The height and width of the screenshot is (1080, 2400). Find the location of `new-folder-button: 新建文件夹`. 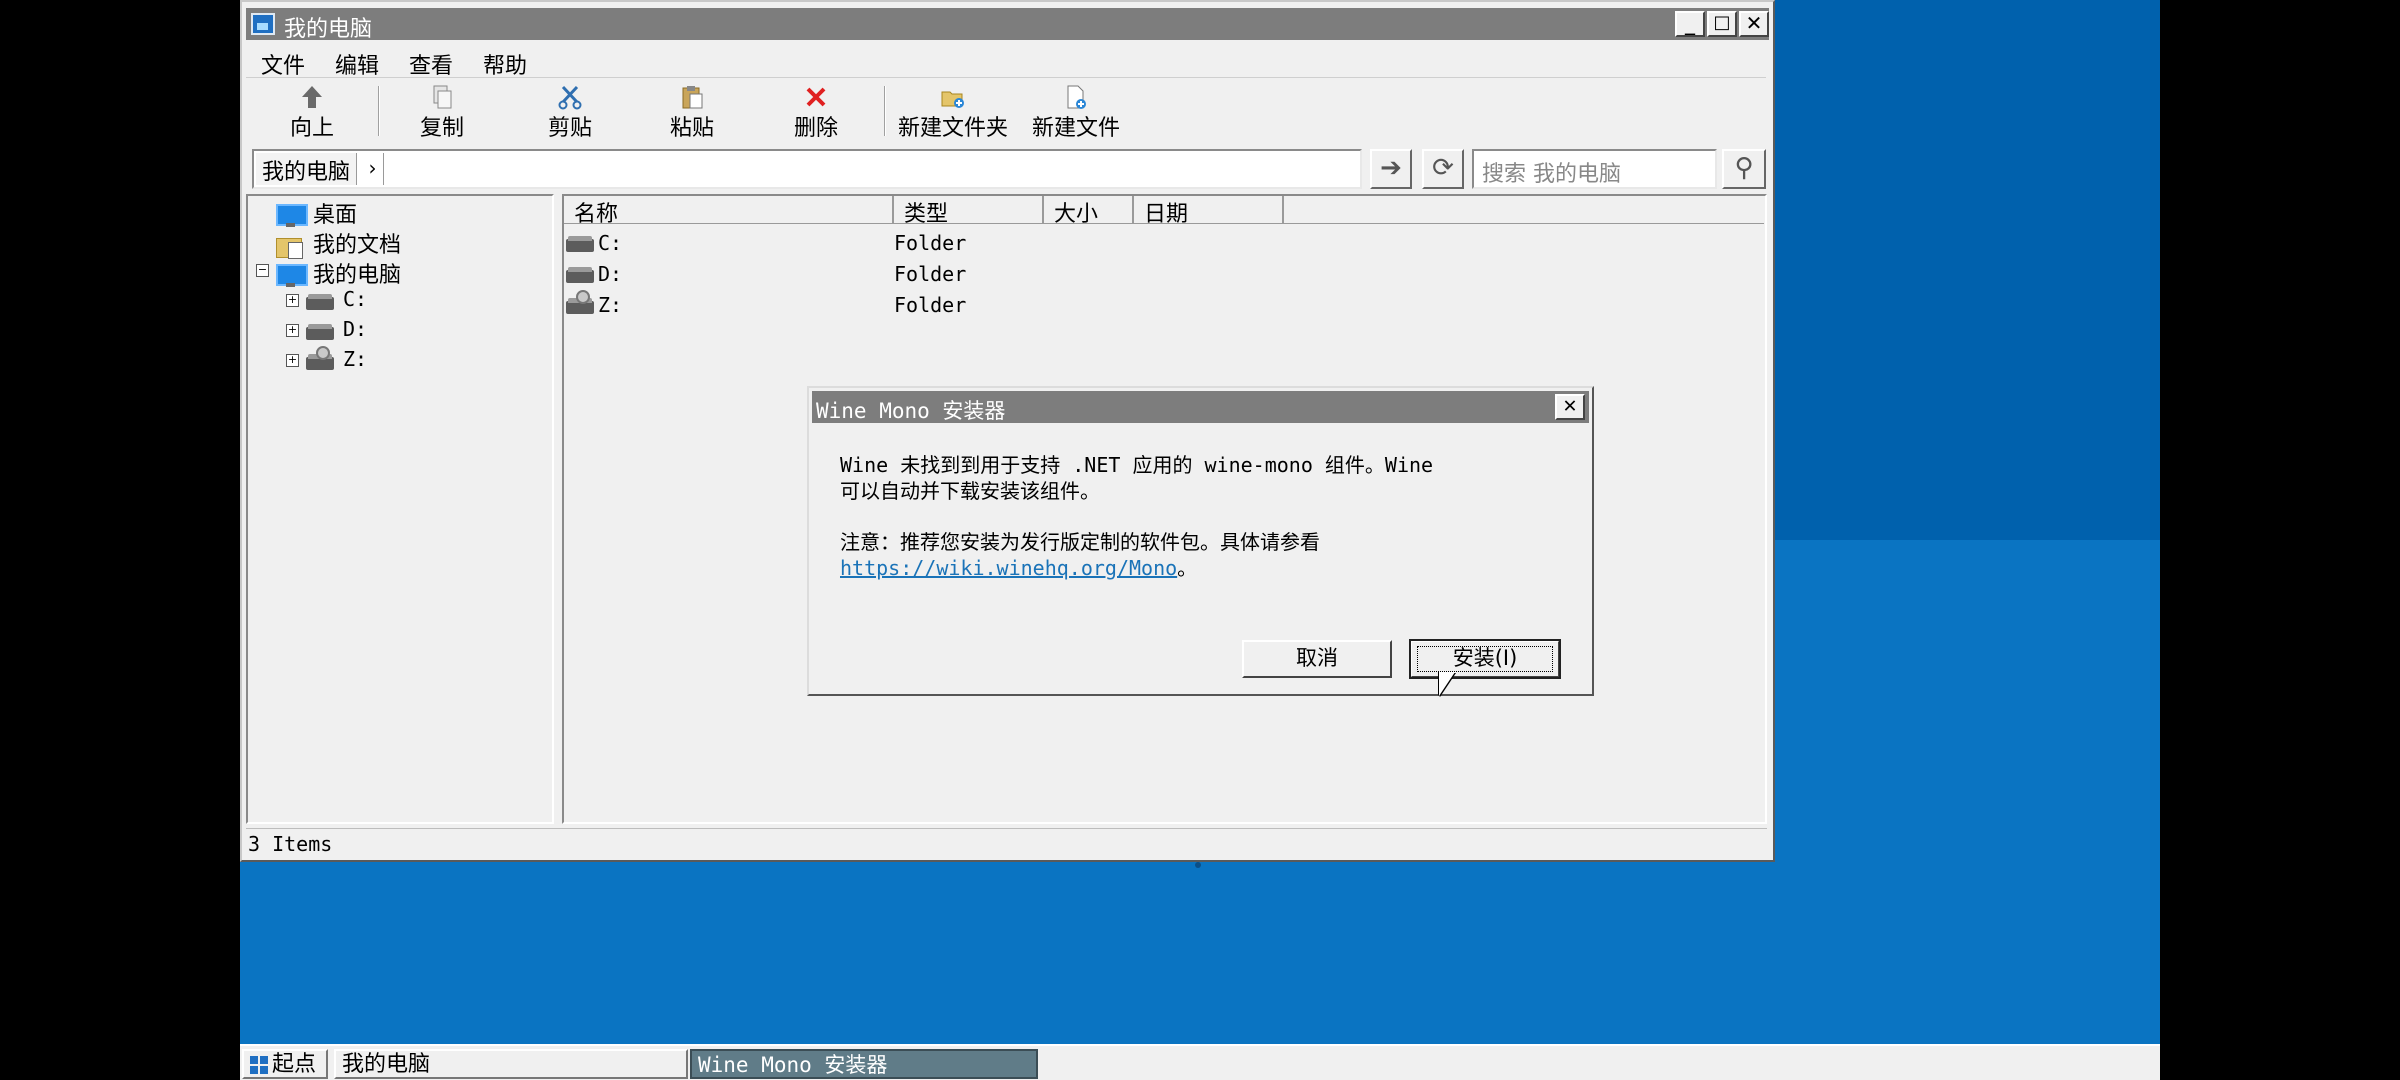

new-folder-button: 新建文件夹 is located at coordinates (953, 112).